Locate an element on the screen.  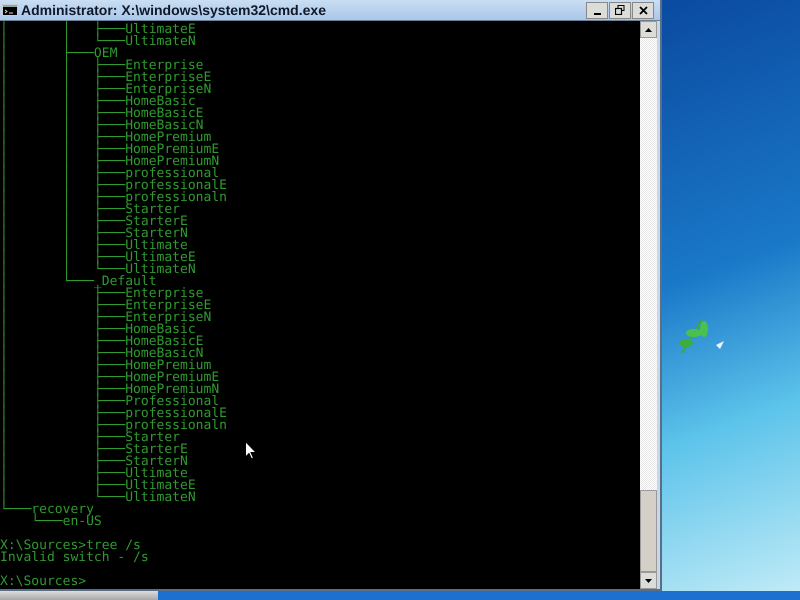
up-arrow-icon is located at coordinates (648, 30).